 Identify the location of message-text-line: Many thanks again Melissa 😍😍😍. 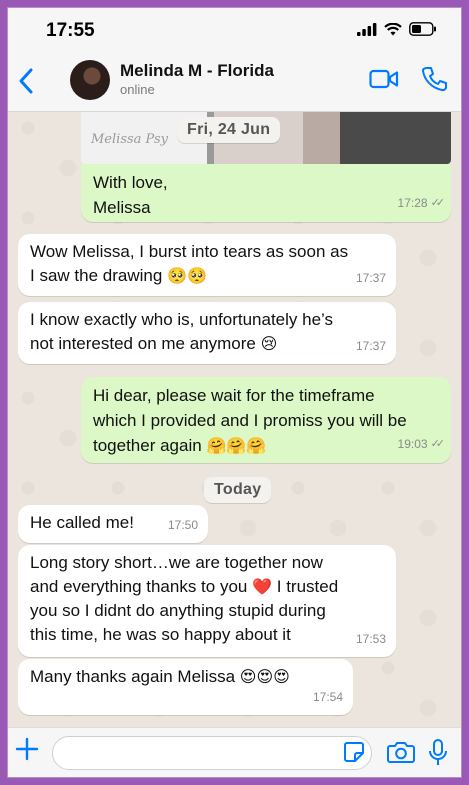
(185, 677).